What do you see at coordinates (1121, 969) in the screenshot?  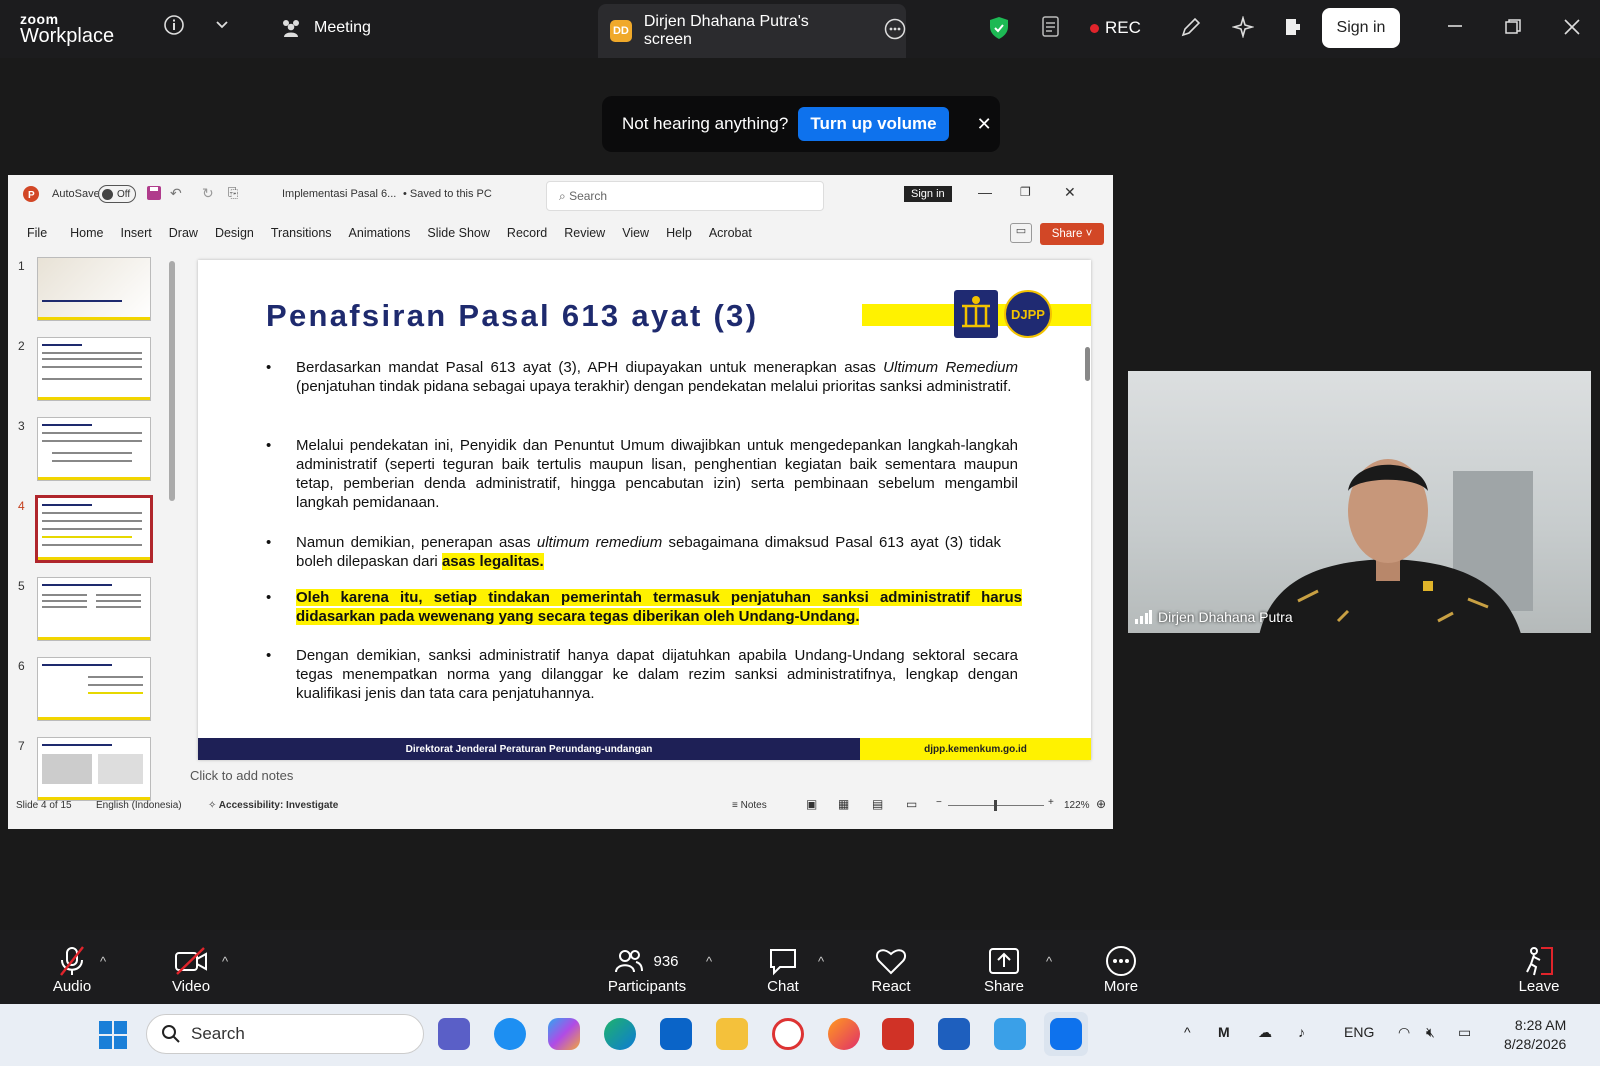 I see `more-button: More` at bounding box center [1121, 969].